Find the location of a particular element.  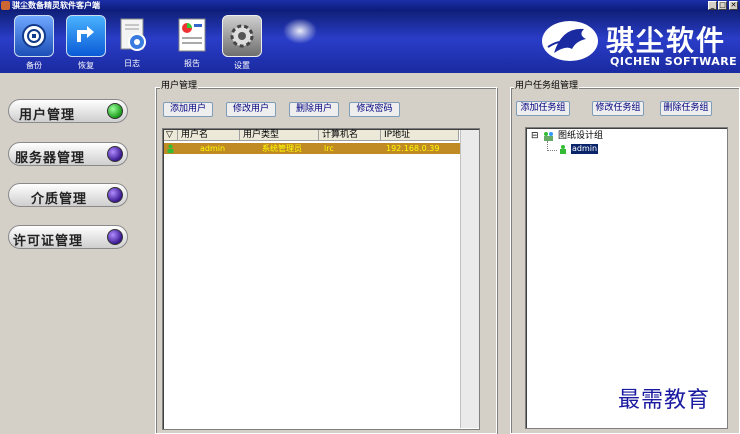

backup-icon is located at coordinates (34, 36).